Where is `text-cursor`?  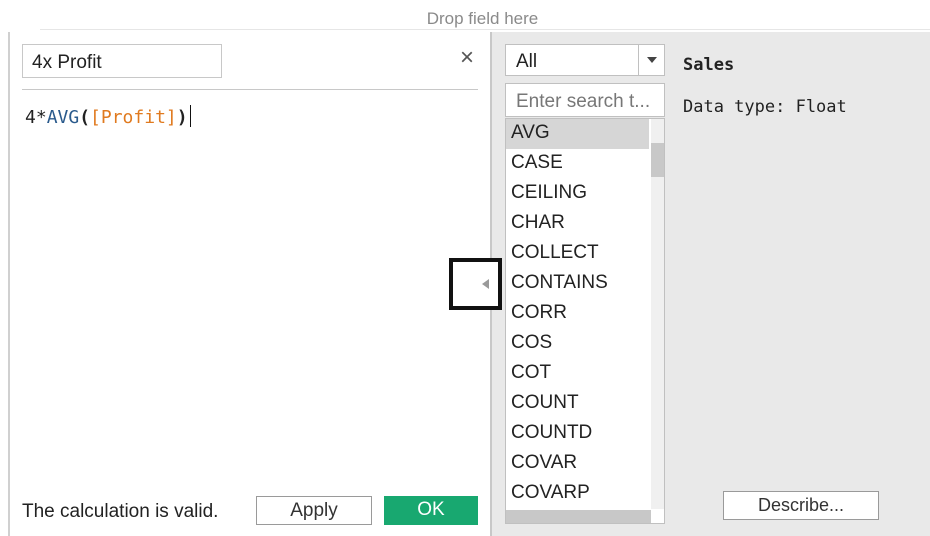
text-cursor is located at coordinates (190, 116).